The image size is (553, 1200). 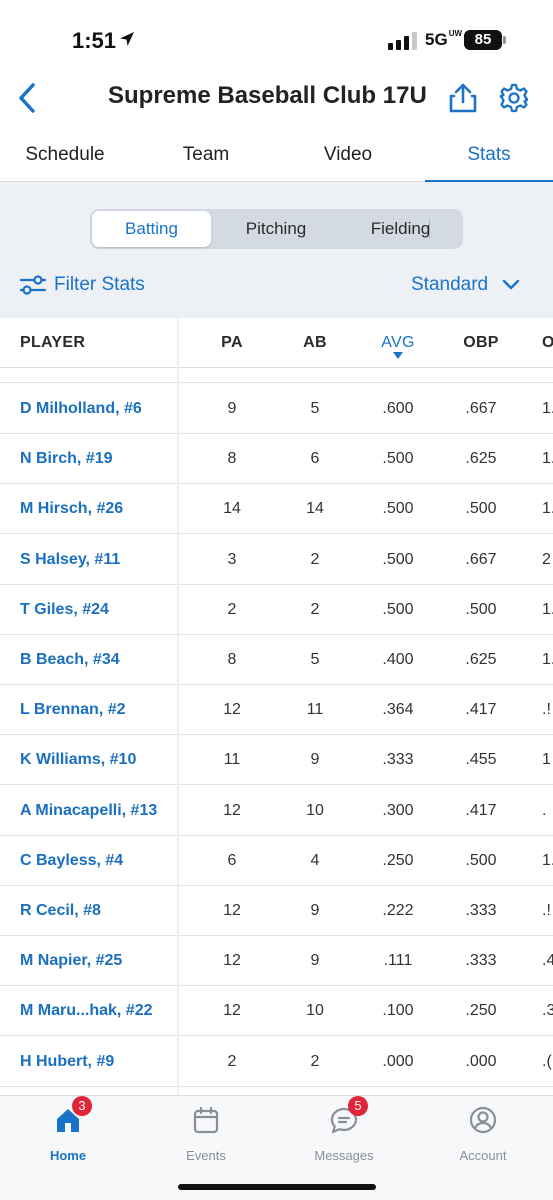 What do you see at coordinates (151, 229) in the screenshot?
I see `segment-batting: Batting` at bounding box center [151, 229].